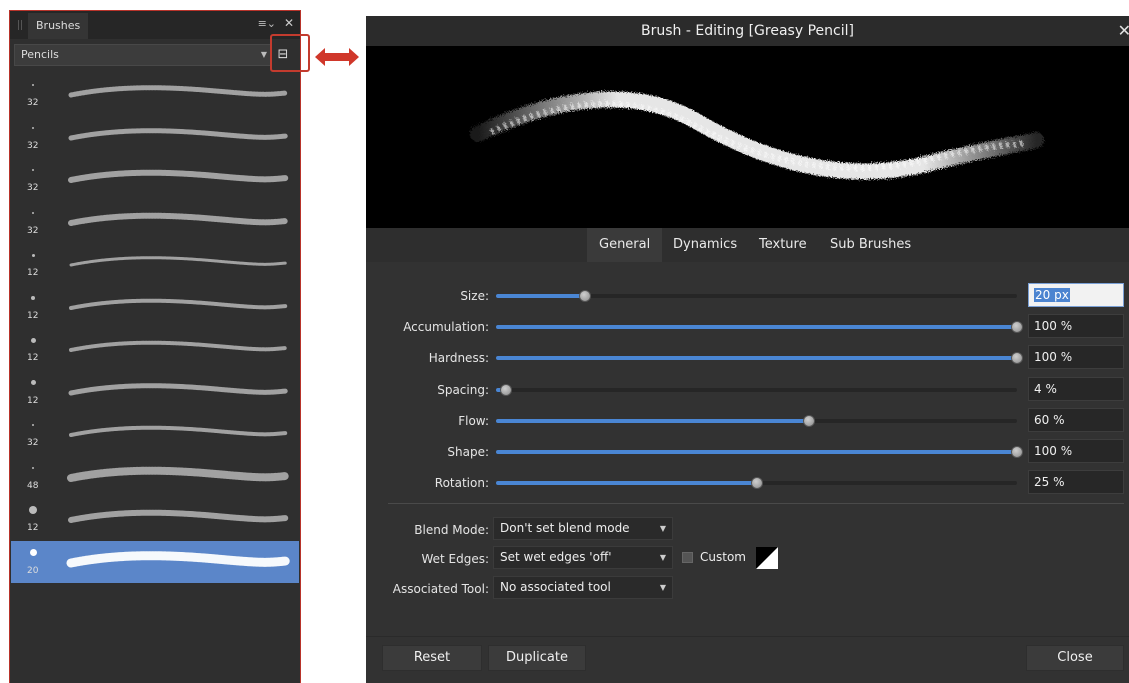 This screenshot has height=683, width=1129. Describe the element at coordinates (870, 245) in the screenshot. I see `tab-sub-brushes: Sub Brushes` at that location.